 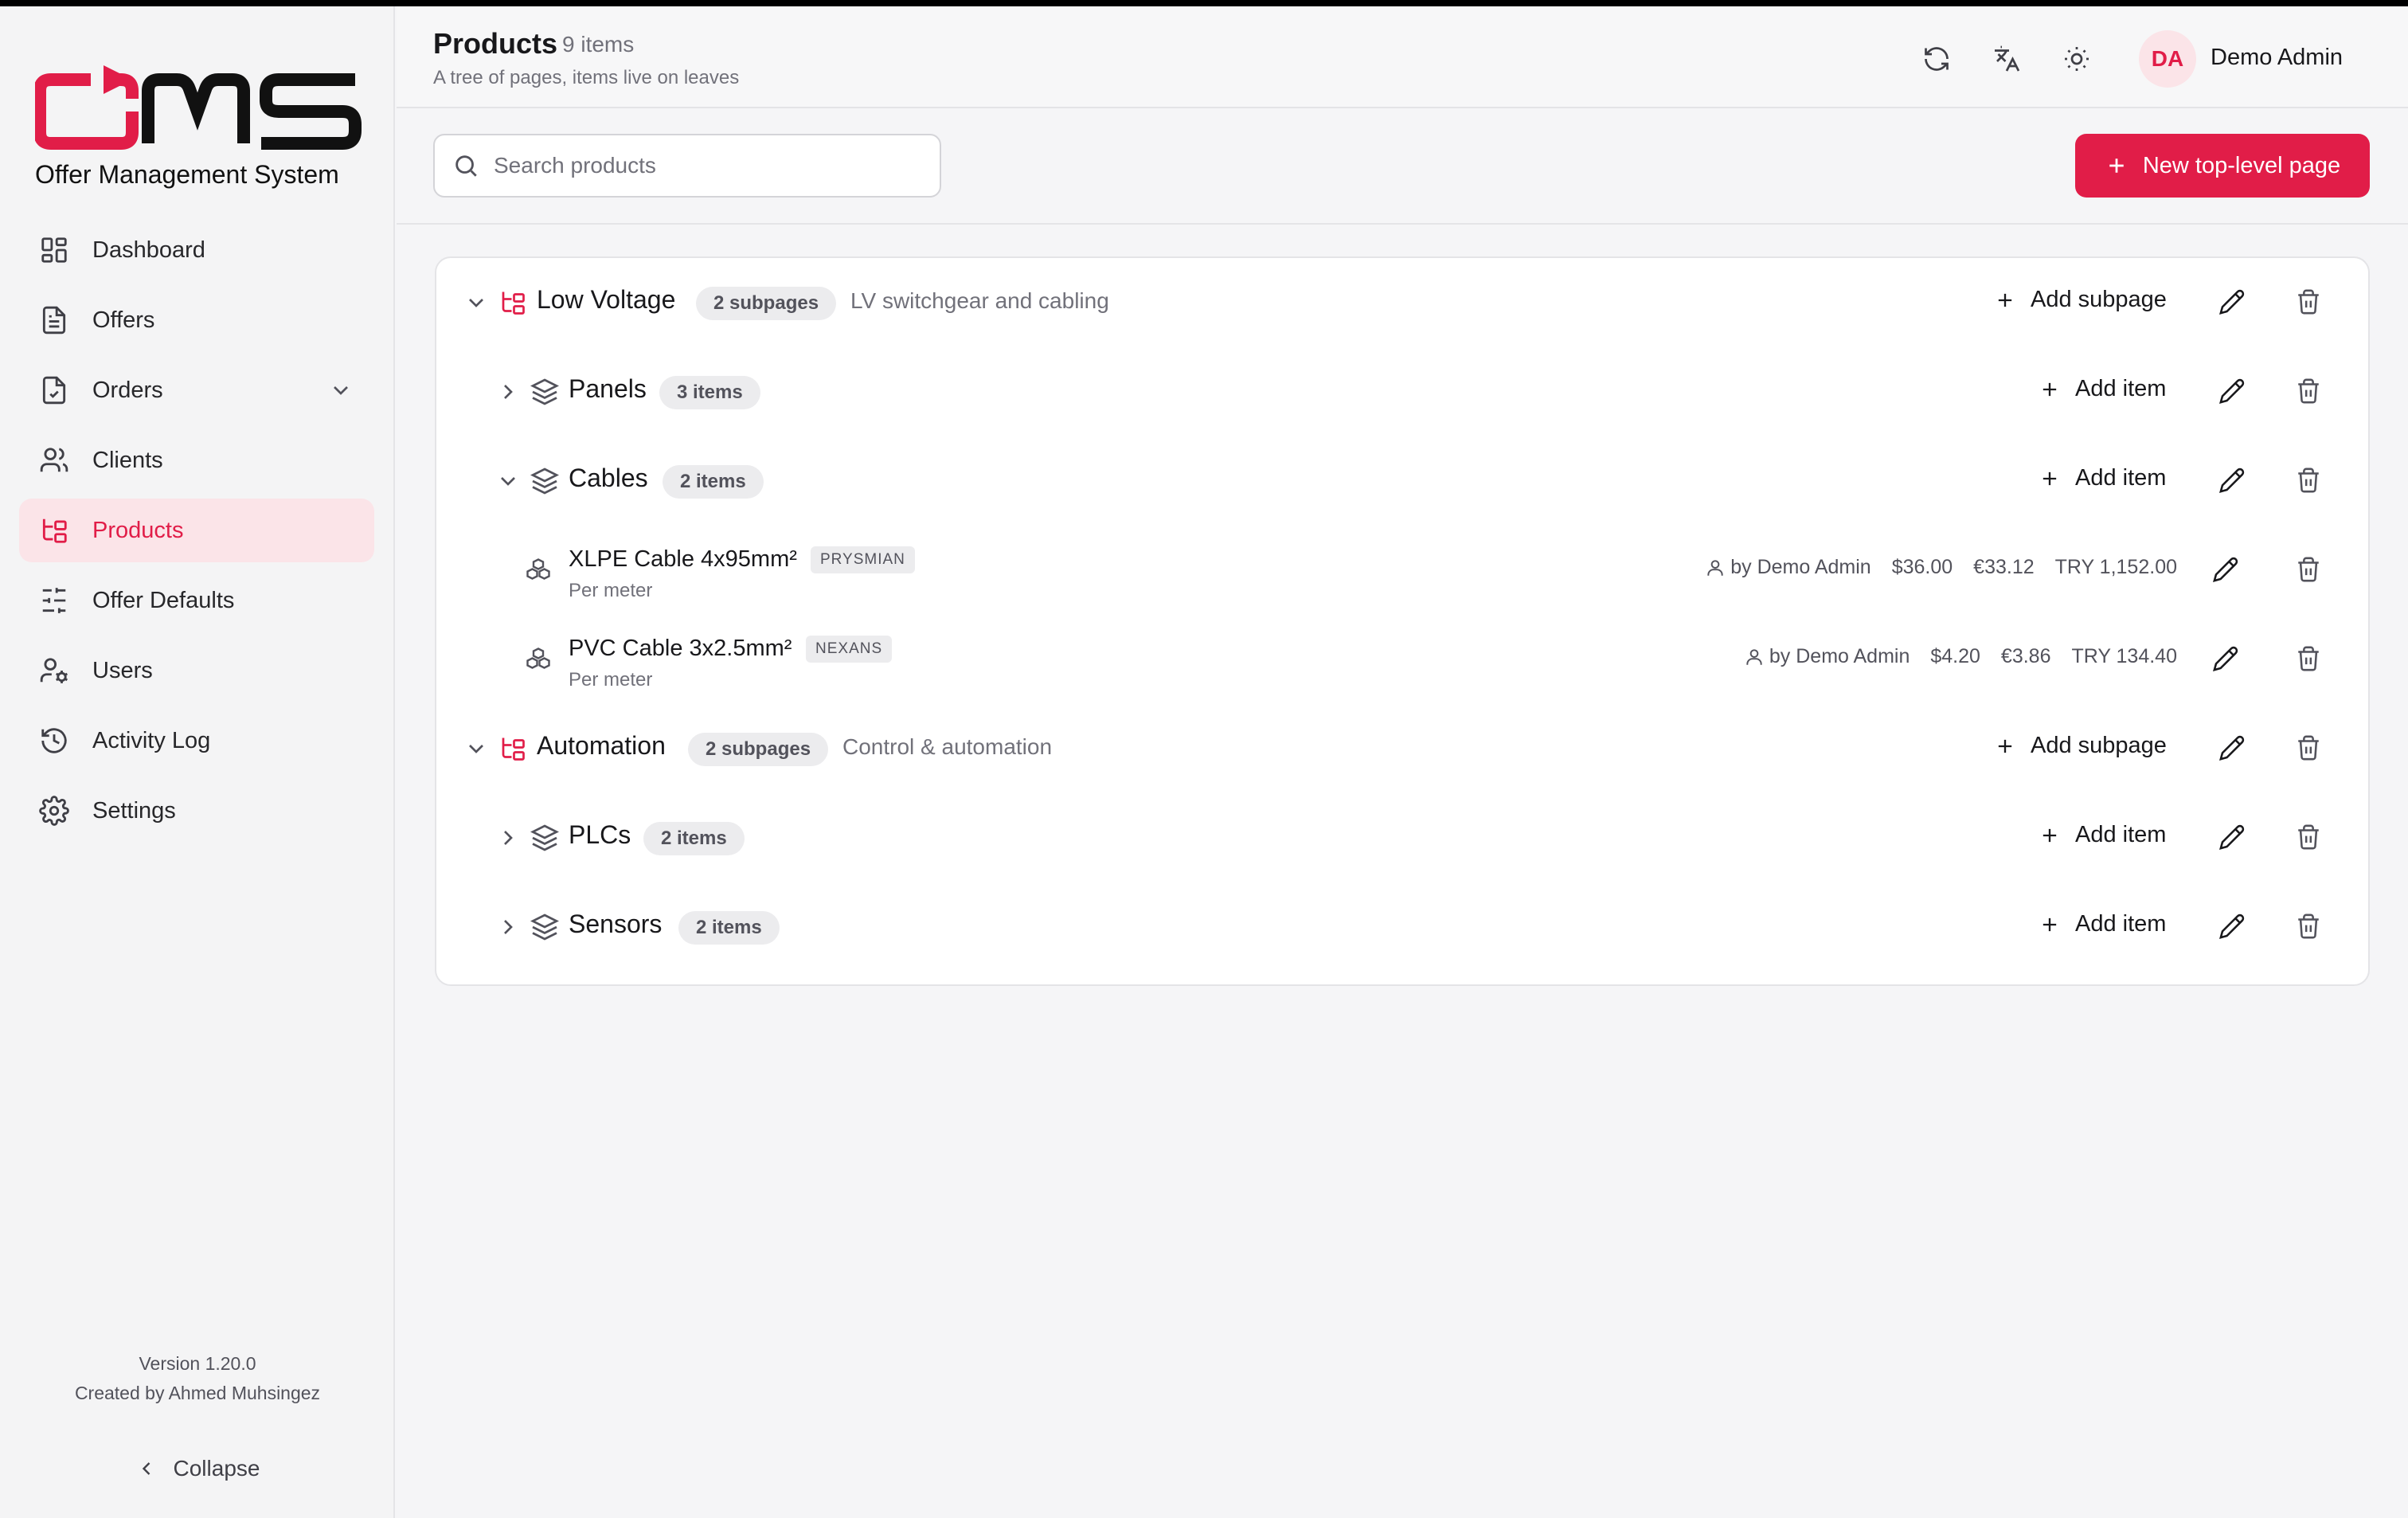 What do you see at coordinates (196, 250) in the screenshot?
I see `sidebar-item-dashboard: Dashboard` at bounding box center [196, 250].